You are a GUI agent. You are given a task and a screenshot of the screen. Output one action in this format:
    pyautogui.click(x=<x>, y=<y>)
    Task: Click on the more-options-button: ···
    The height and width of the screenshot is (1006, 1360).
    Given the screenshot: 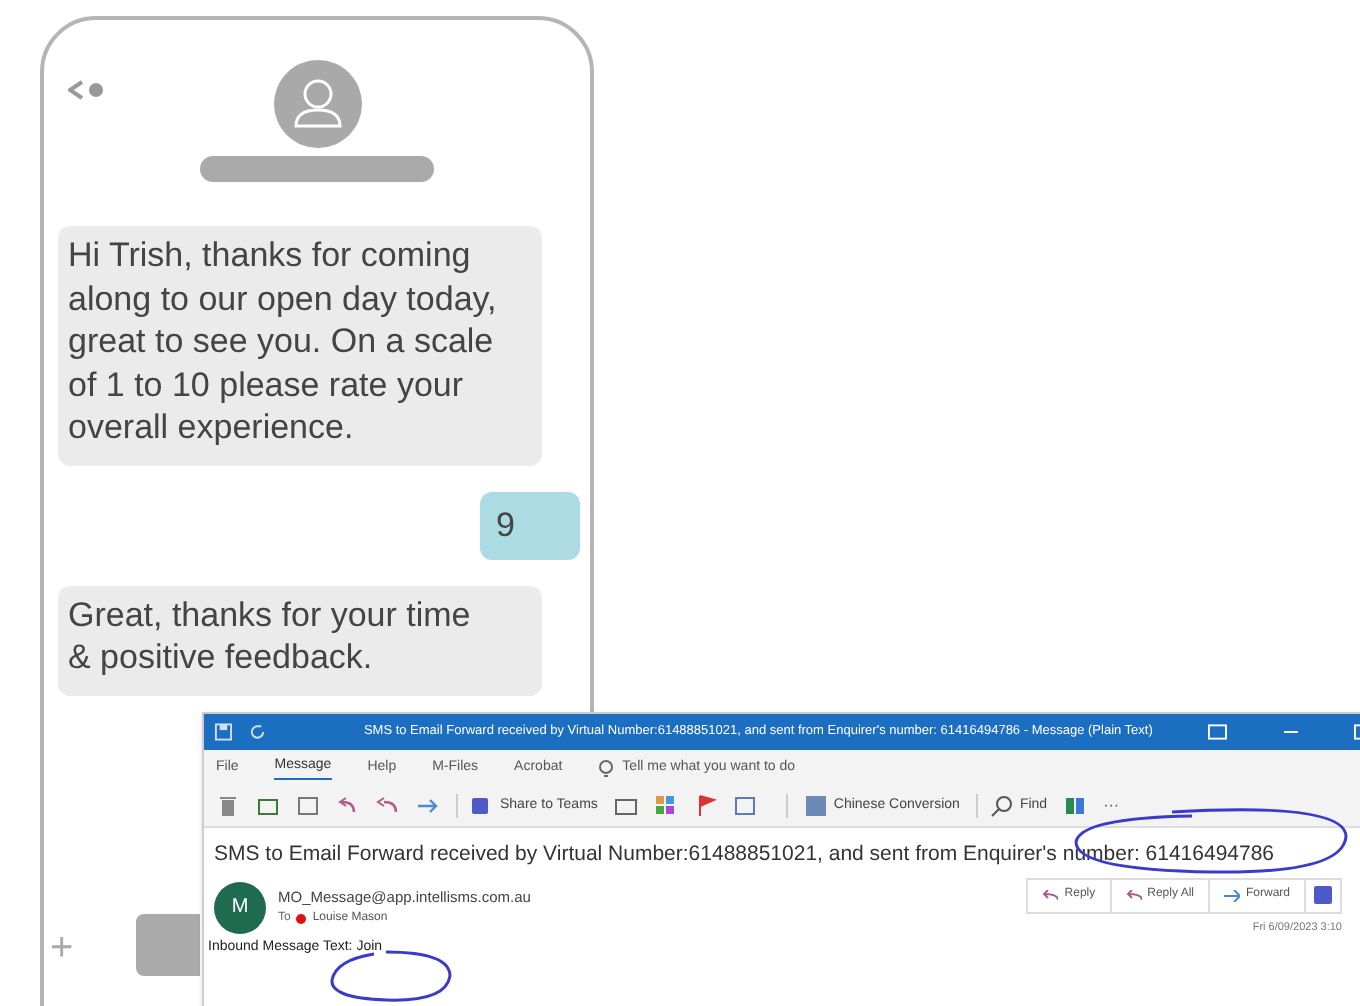 What is the action you would take?
    pyautogui.click(x=1111, y=806)
    